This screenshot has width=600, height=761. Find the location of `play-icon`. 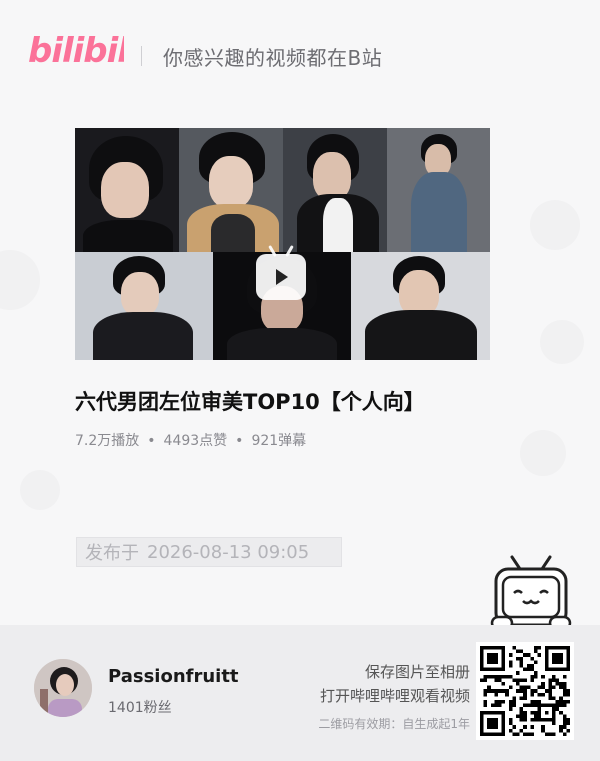

play-icon is located at coordinates (282, 277).